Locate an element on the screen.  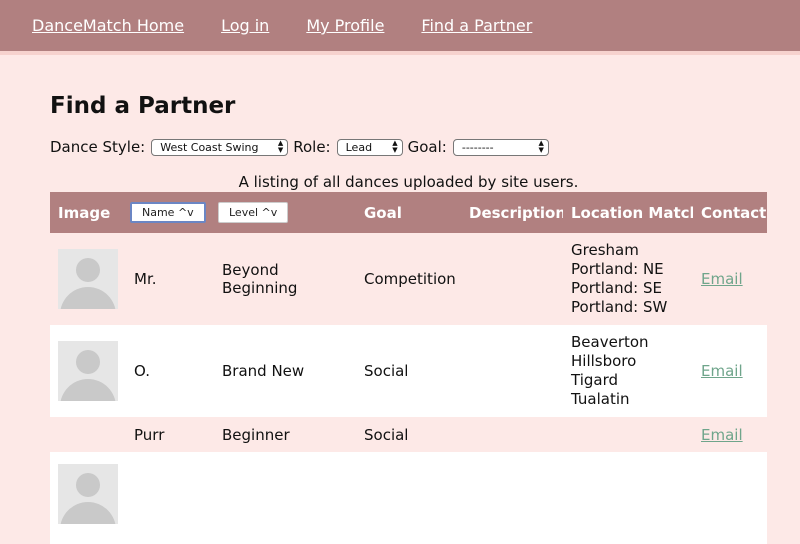
nav-find-partner-link: Find a Partner is located at coordinates (476, 25).